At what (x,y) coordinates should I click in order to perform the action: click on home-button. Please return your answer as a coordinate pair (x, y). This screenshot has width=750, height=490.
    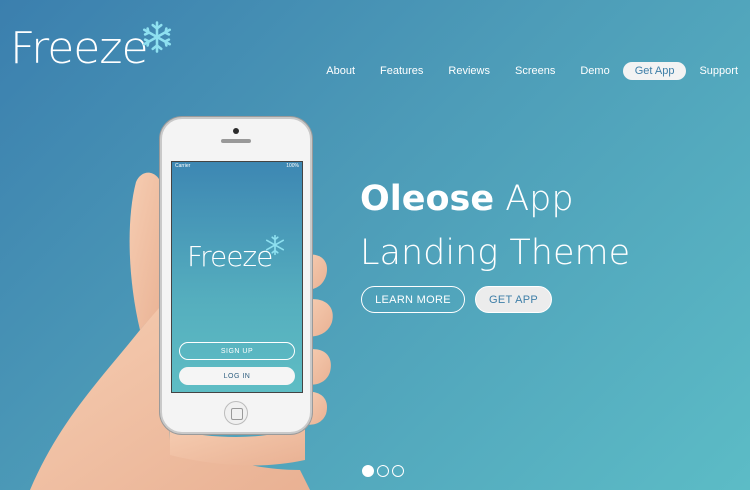
    Looking at the image, I should click on (236, 413).